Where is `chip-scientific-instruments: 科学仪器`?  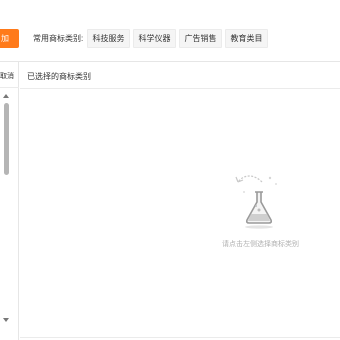
chip-scientific-instruments: 科学仪器 is located at coordinates (154, 38).